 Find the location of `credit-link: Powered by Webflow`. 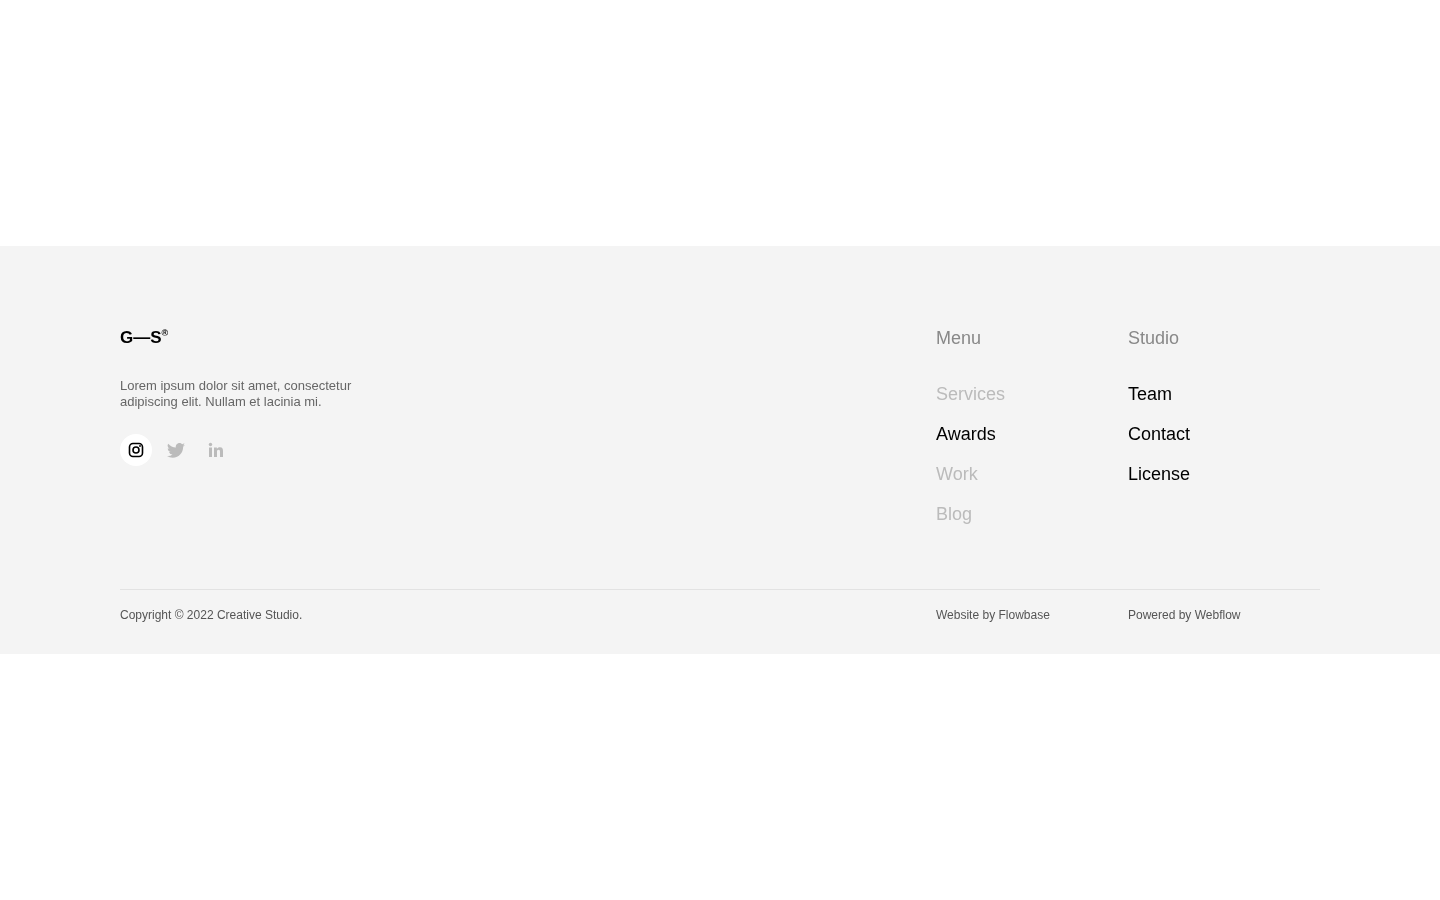

credit-link: Powered by Webflow is located at coordinates (1224, 615).